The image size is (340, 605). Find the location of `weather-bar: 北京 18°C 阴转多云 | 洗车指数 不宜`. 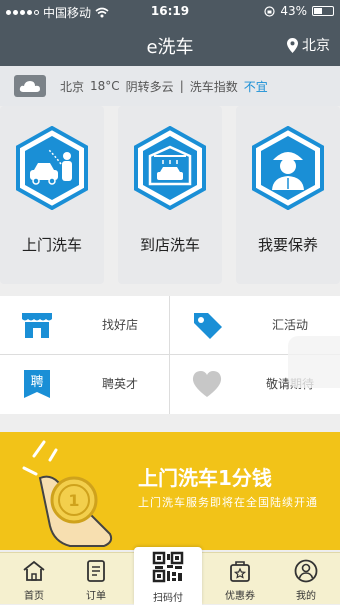

weather-bar: 北京 18°C 阴转多云 | 洗车指数 不宜 is located at coordinates (170, 86).